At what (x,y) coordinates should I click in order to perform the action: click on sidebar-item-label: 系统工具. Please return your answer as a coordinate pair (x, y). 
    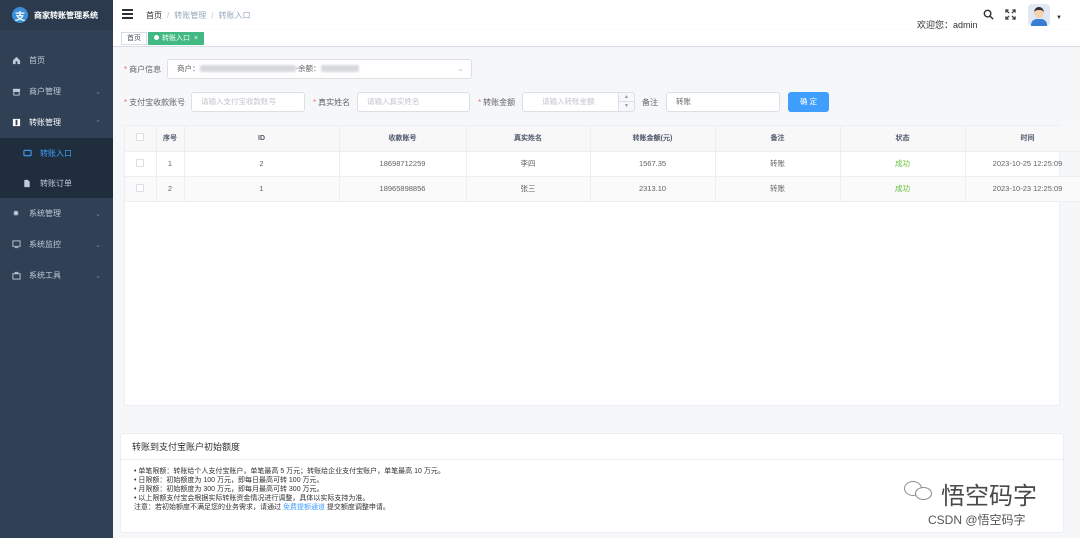
    Looking at the image, I should click on (45, 275).